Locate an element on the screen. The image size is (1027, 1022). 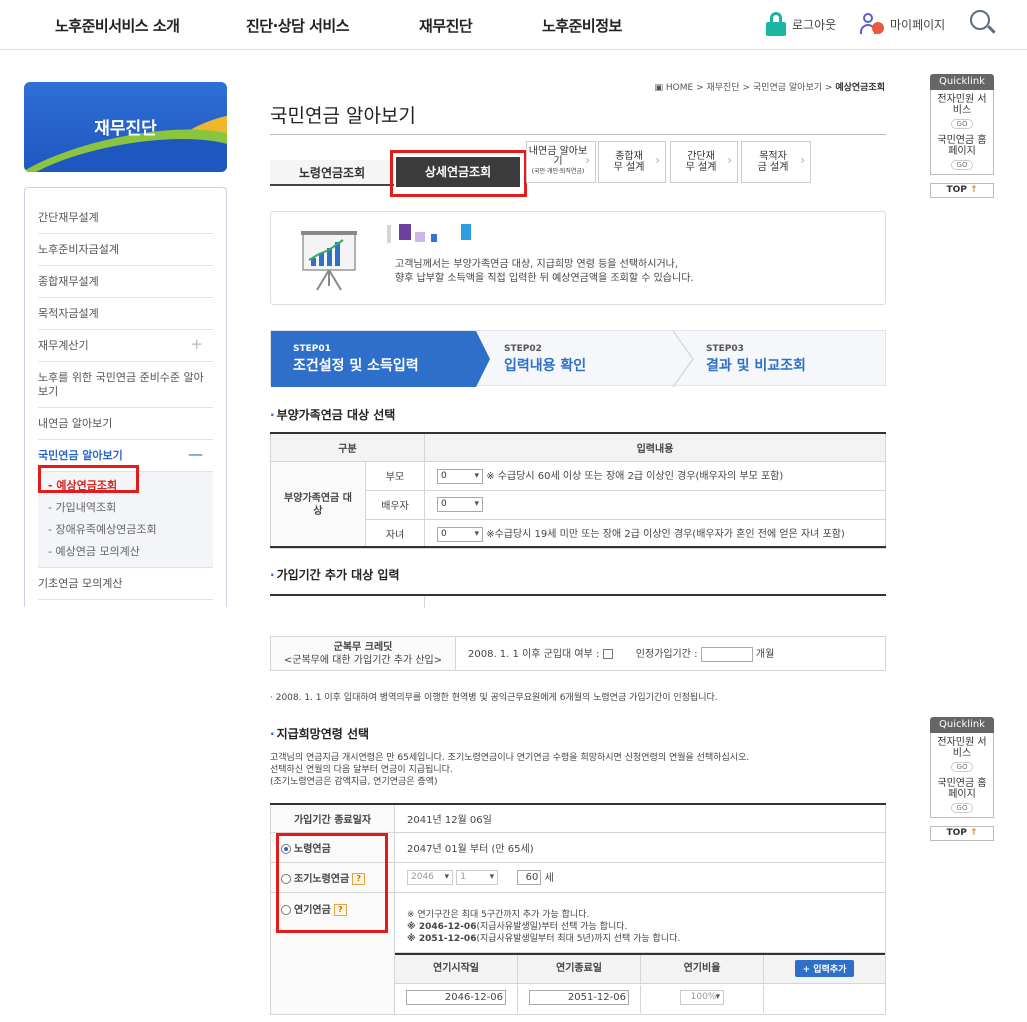
step-1: STEP01 조건설정 및 소득입력 is located at coordinates (380, 359).